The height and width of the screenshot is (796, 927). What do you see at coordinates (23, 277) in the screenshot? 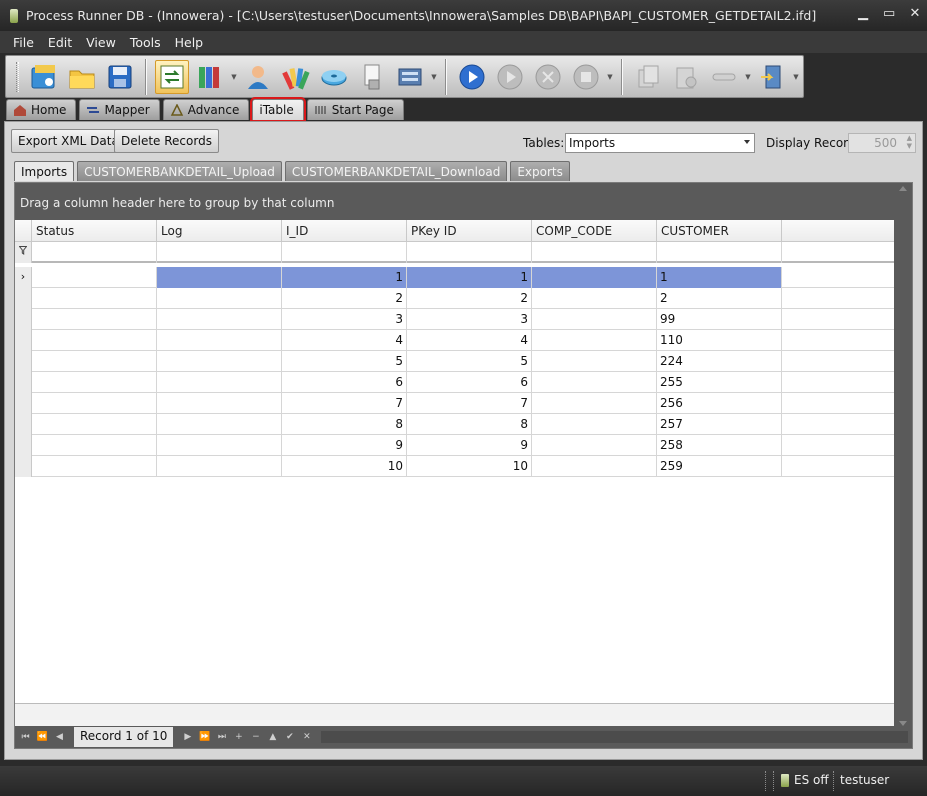
I see `current-row-indicator-icon: ›` at bounding box center [23, 277].